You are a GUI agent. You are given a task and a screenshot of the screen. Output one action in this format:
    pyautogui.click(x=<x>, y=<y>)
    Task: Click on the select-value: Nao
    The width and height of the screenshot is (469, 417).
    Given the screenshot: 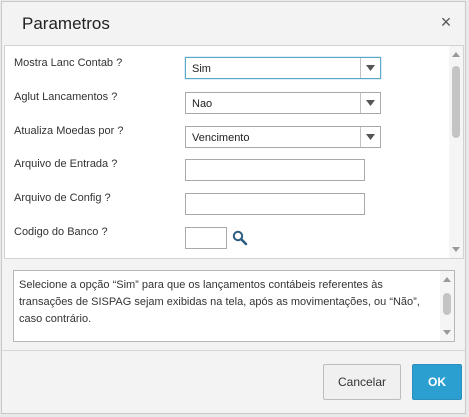 What is the action you would take?
    pyautogui.click(x=202, y=104)
    